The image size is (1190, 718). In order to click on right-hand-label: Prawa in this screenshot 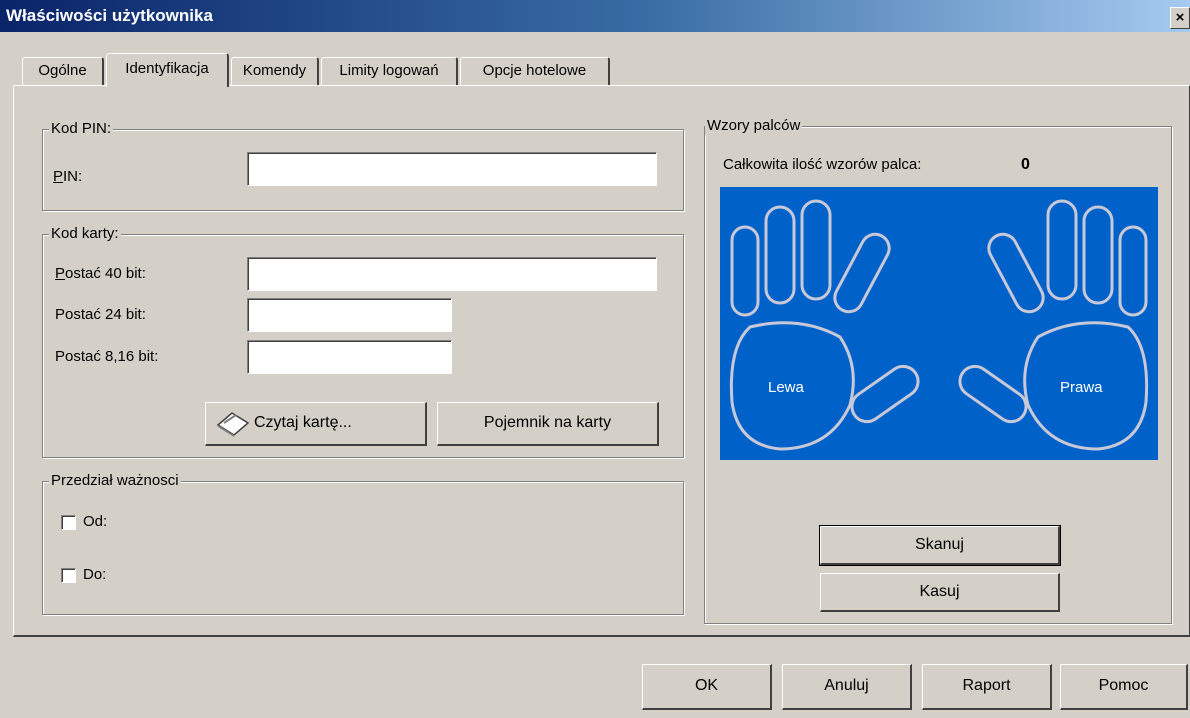, I will do `click(1081, 387)`.